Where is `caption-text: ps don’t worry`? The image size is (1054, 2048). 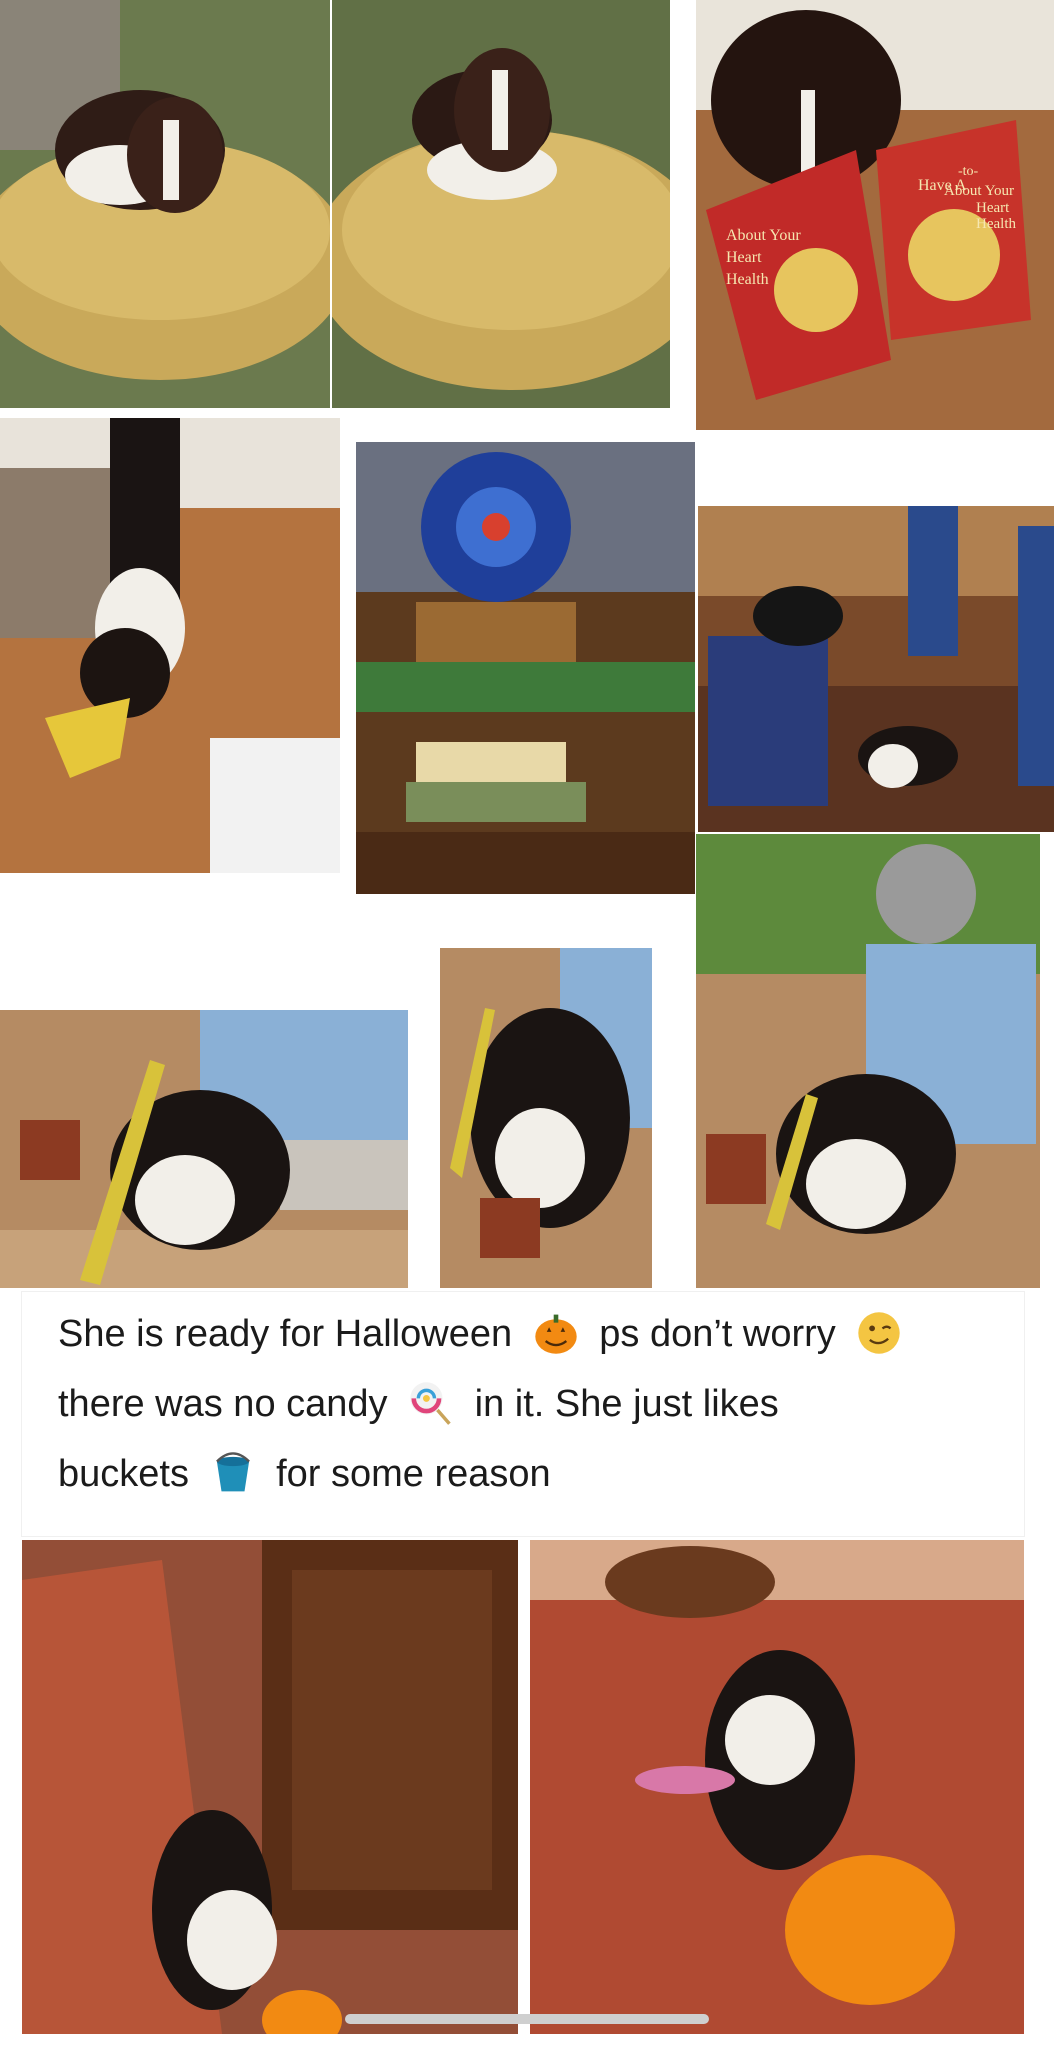 caption-text: ps don’t worry is located at coordinates (717, 1334).